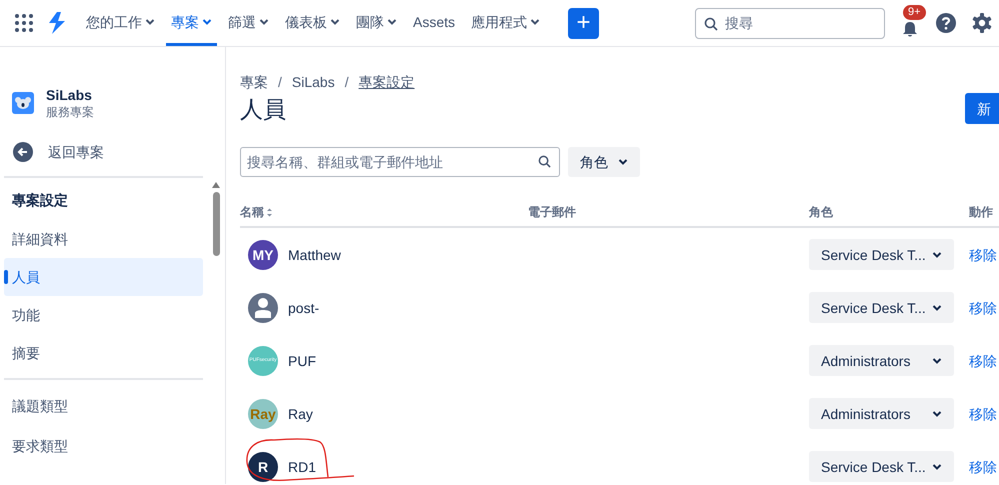 Image resolution: width=999 pixels, height=485 pixels. Describe the element at coordinates (216, 224) in the screenshot. I see `scrollbar-thumb` at that location.